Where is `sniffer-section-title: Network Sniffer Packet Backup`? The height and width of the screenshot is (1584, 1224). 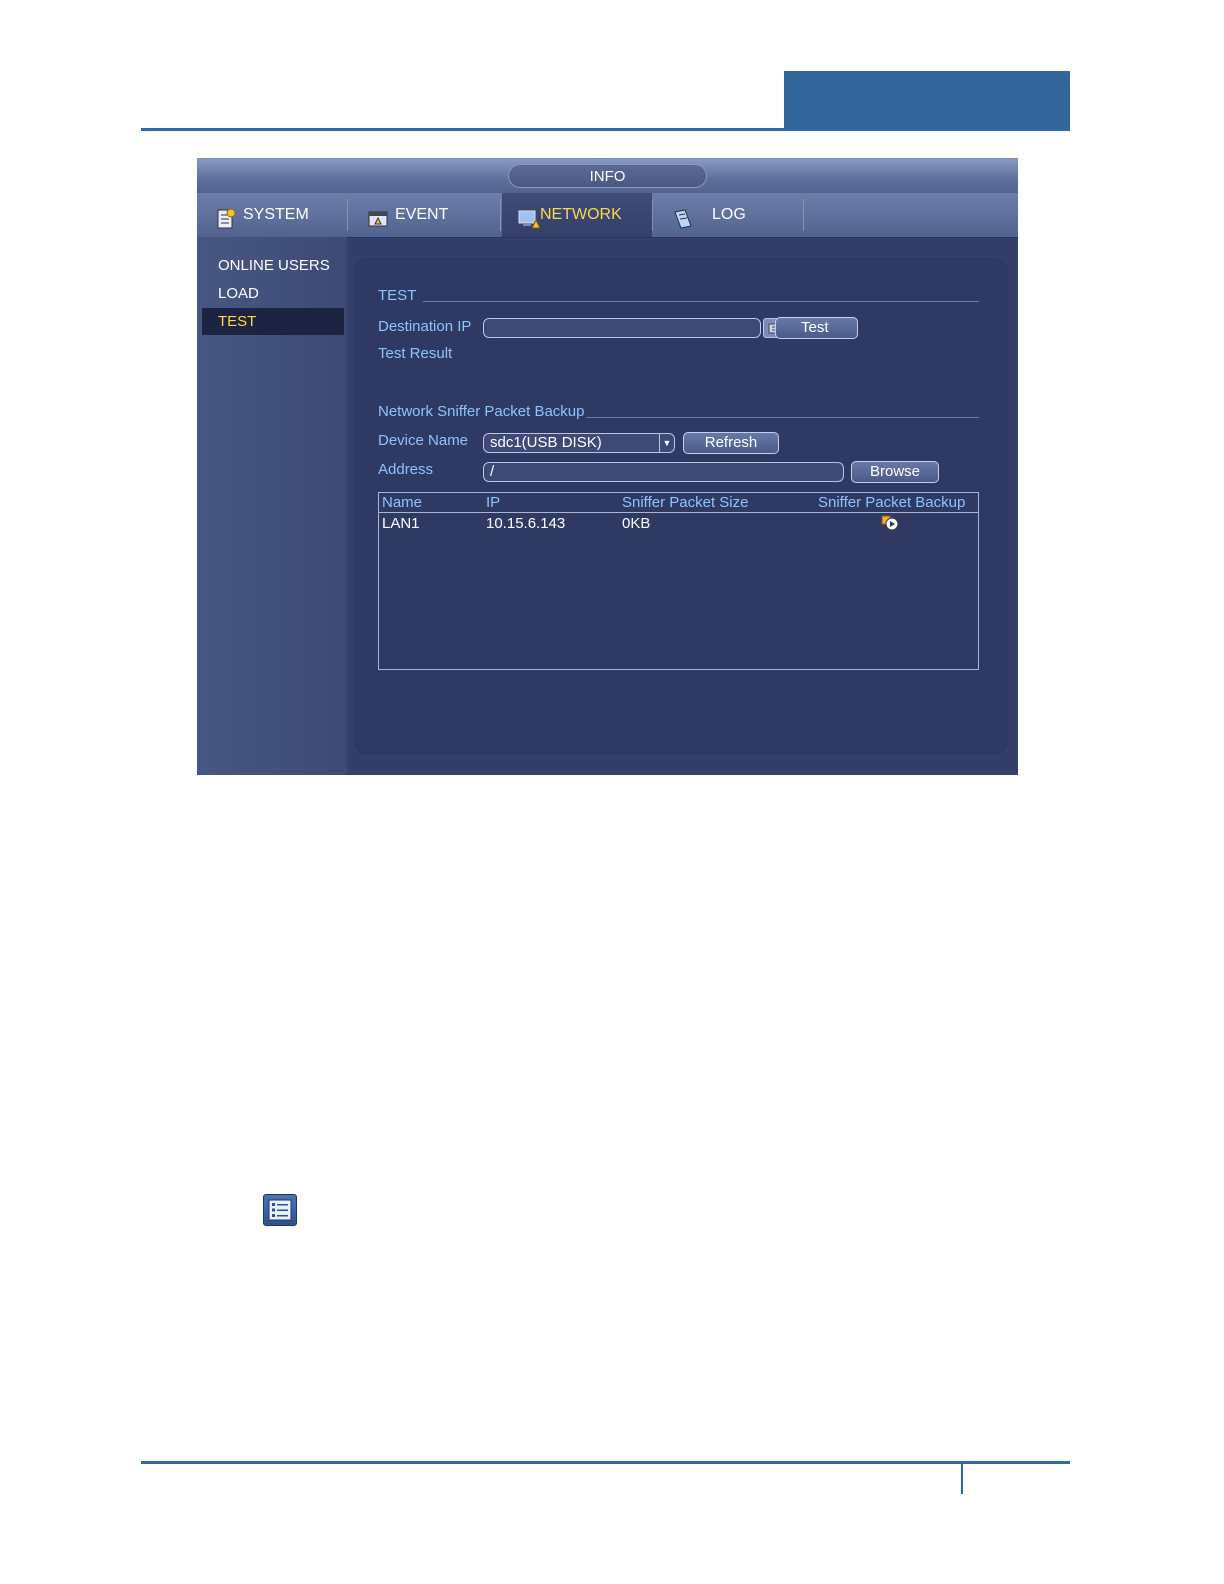
sniffer-section-title: Network Sniffer Packet Backup is located at coordinates (481, 411).